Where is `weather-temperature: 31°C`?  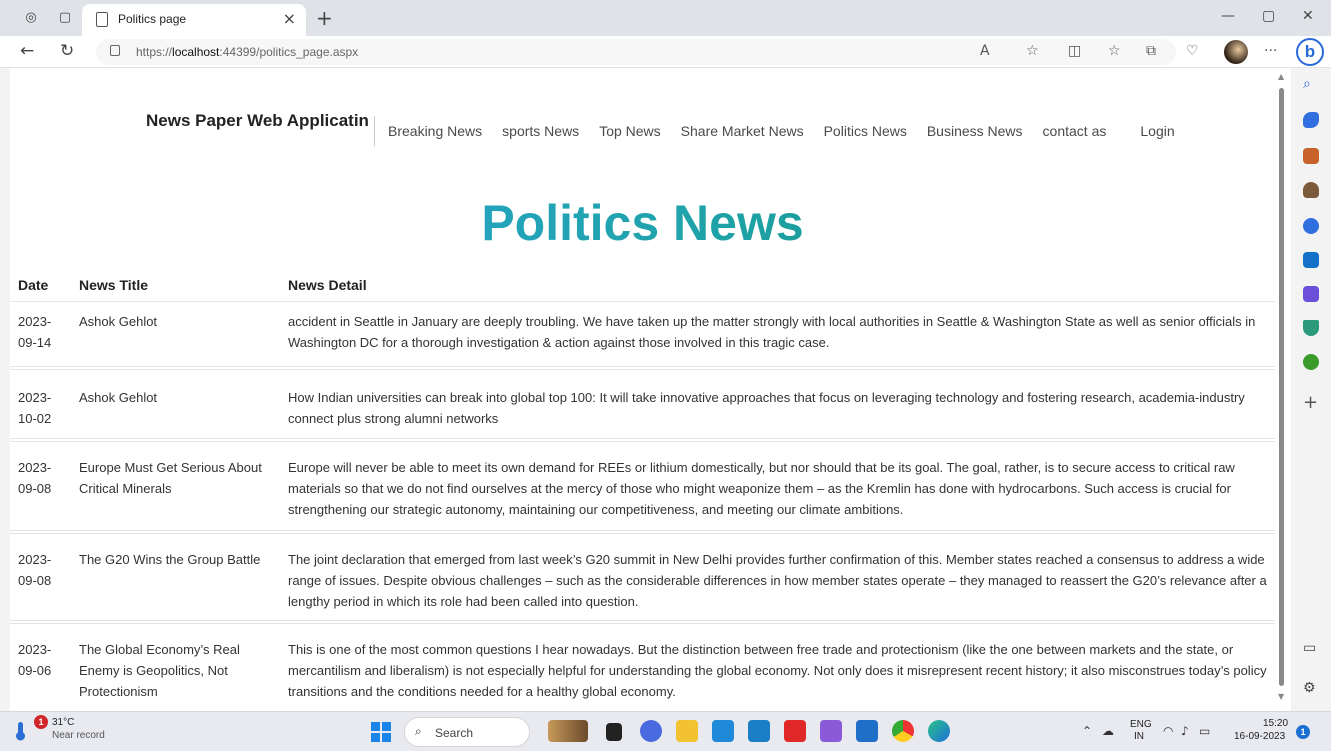 weather-temperature: 31°C is located at coordinates (63, 722).